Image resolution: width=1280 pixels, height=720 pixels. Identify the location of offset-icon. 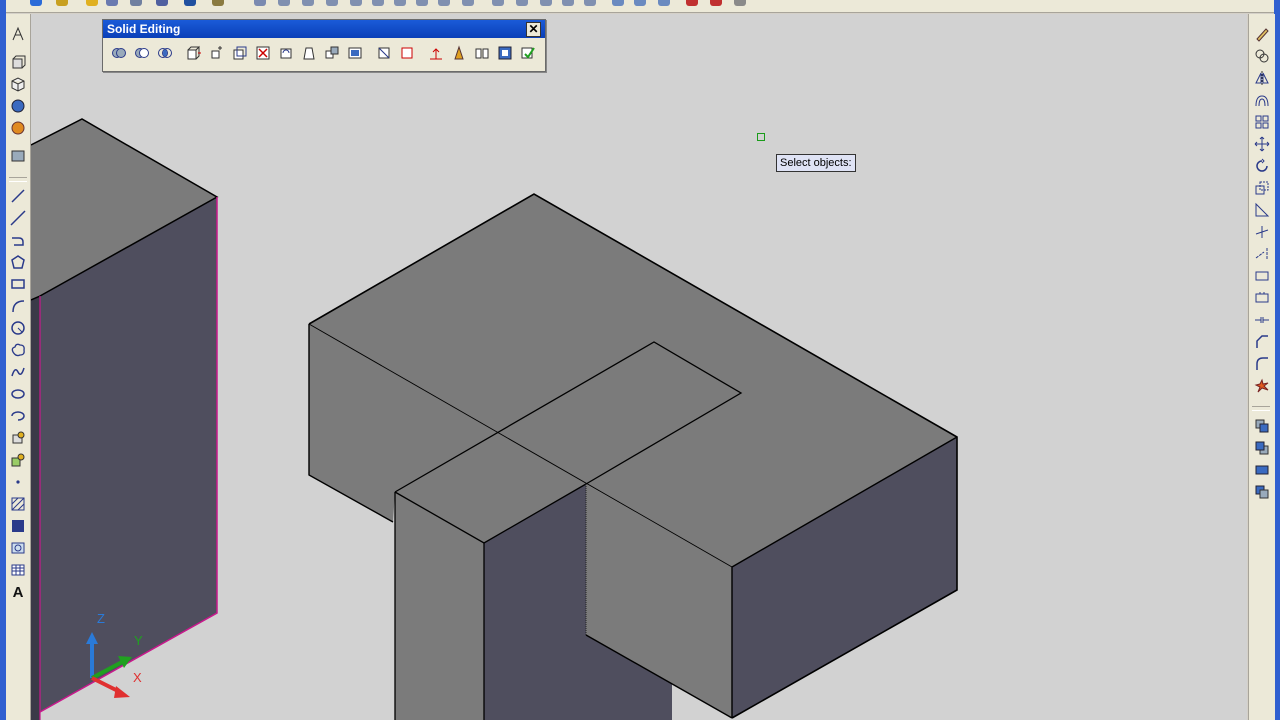
(1262, 100).